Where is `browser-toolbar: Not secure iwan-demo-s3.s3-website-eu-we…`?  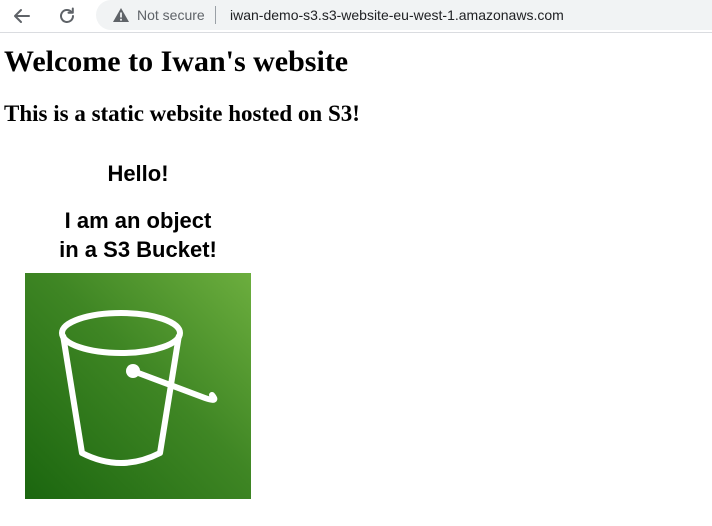 browser-toolbar: Not secure iwan-demo-s3.s3-website-eu-we… is located at coordinates (356, 16).